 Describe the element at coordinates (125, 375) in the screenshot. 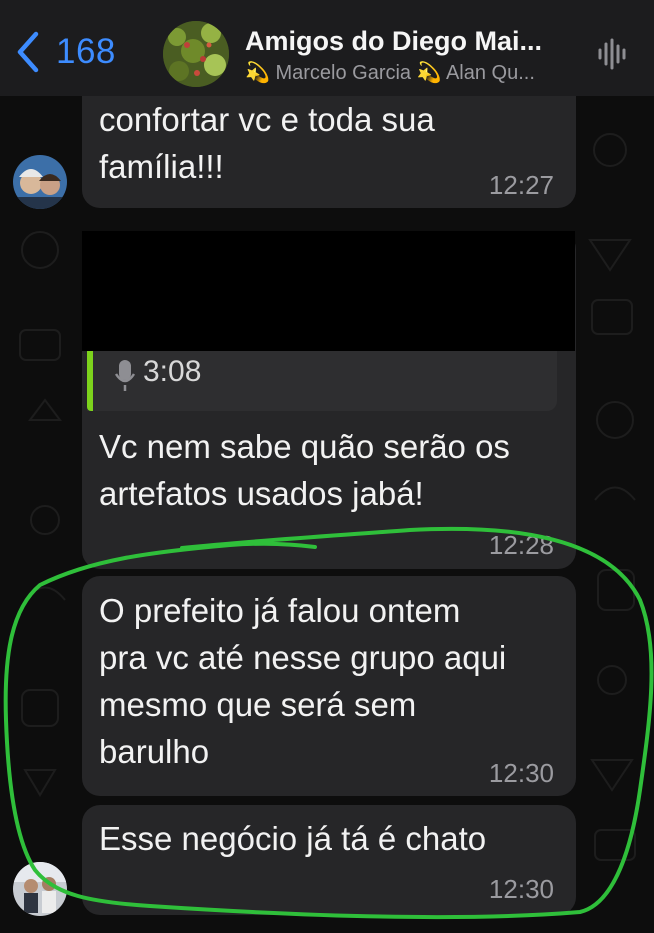

I see `microphone-icon` at that location.